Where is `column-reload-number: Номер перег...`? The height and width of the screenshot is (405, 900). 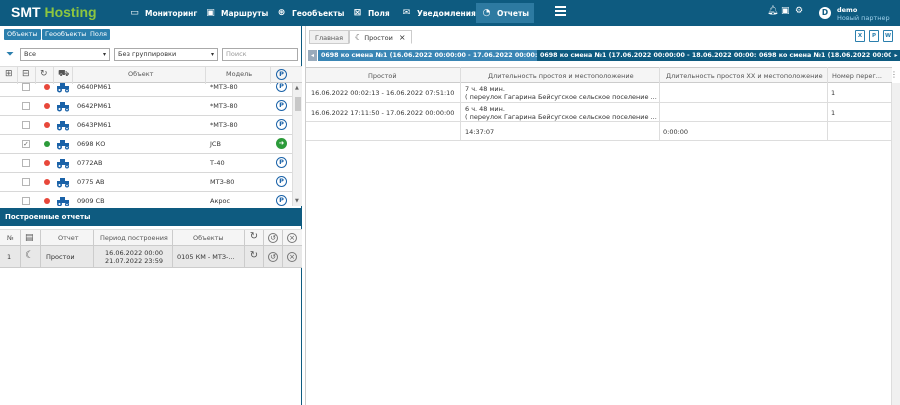
column-reload-number: Номер перег... is located at coordinates (857, 76).